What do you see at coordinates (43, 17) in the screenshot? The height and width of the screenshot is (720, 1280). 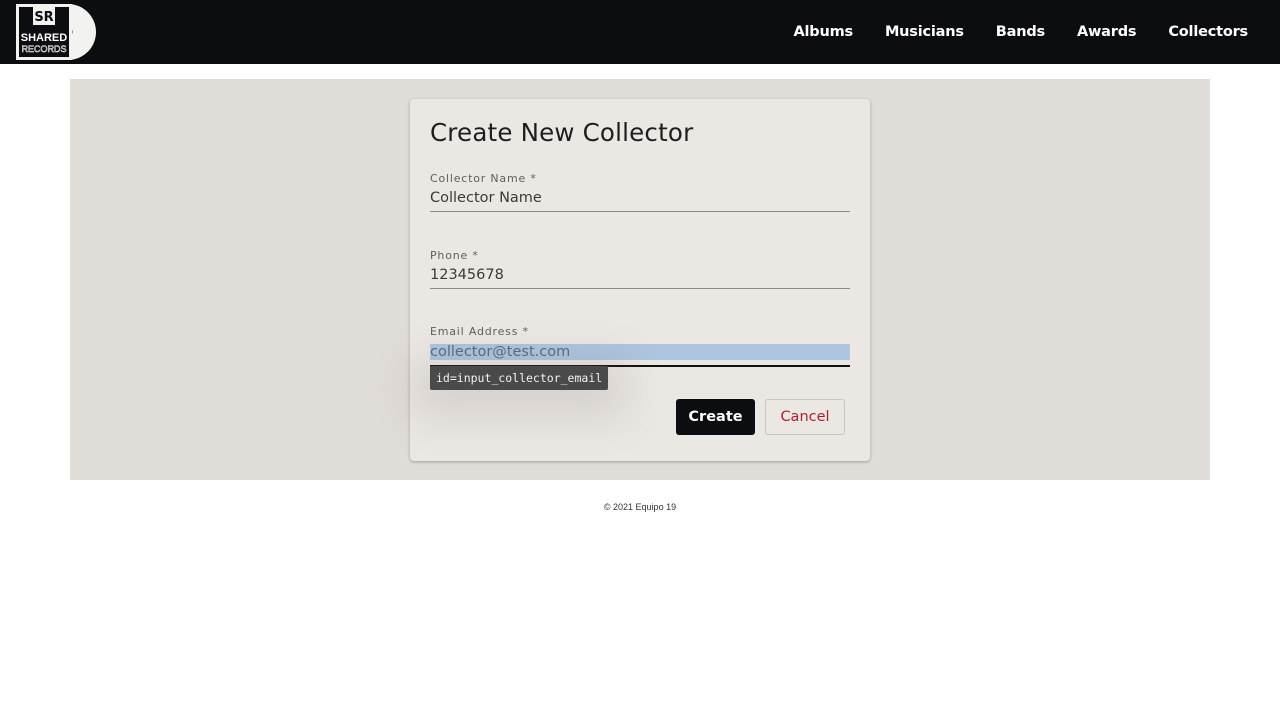 I see `svg-text: SR` at bounding box center [43, 17].